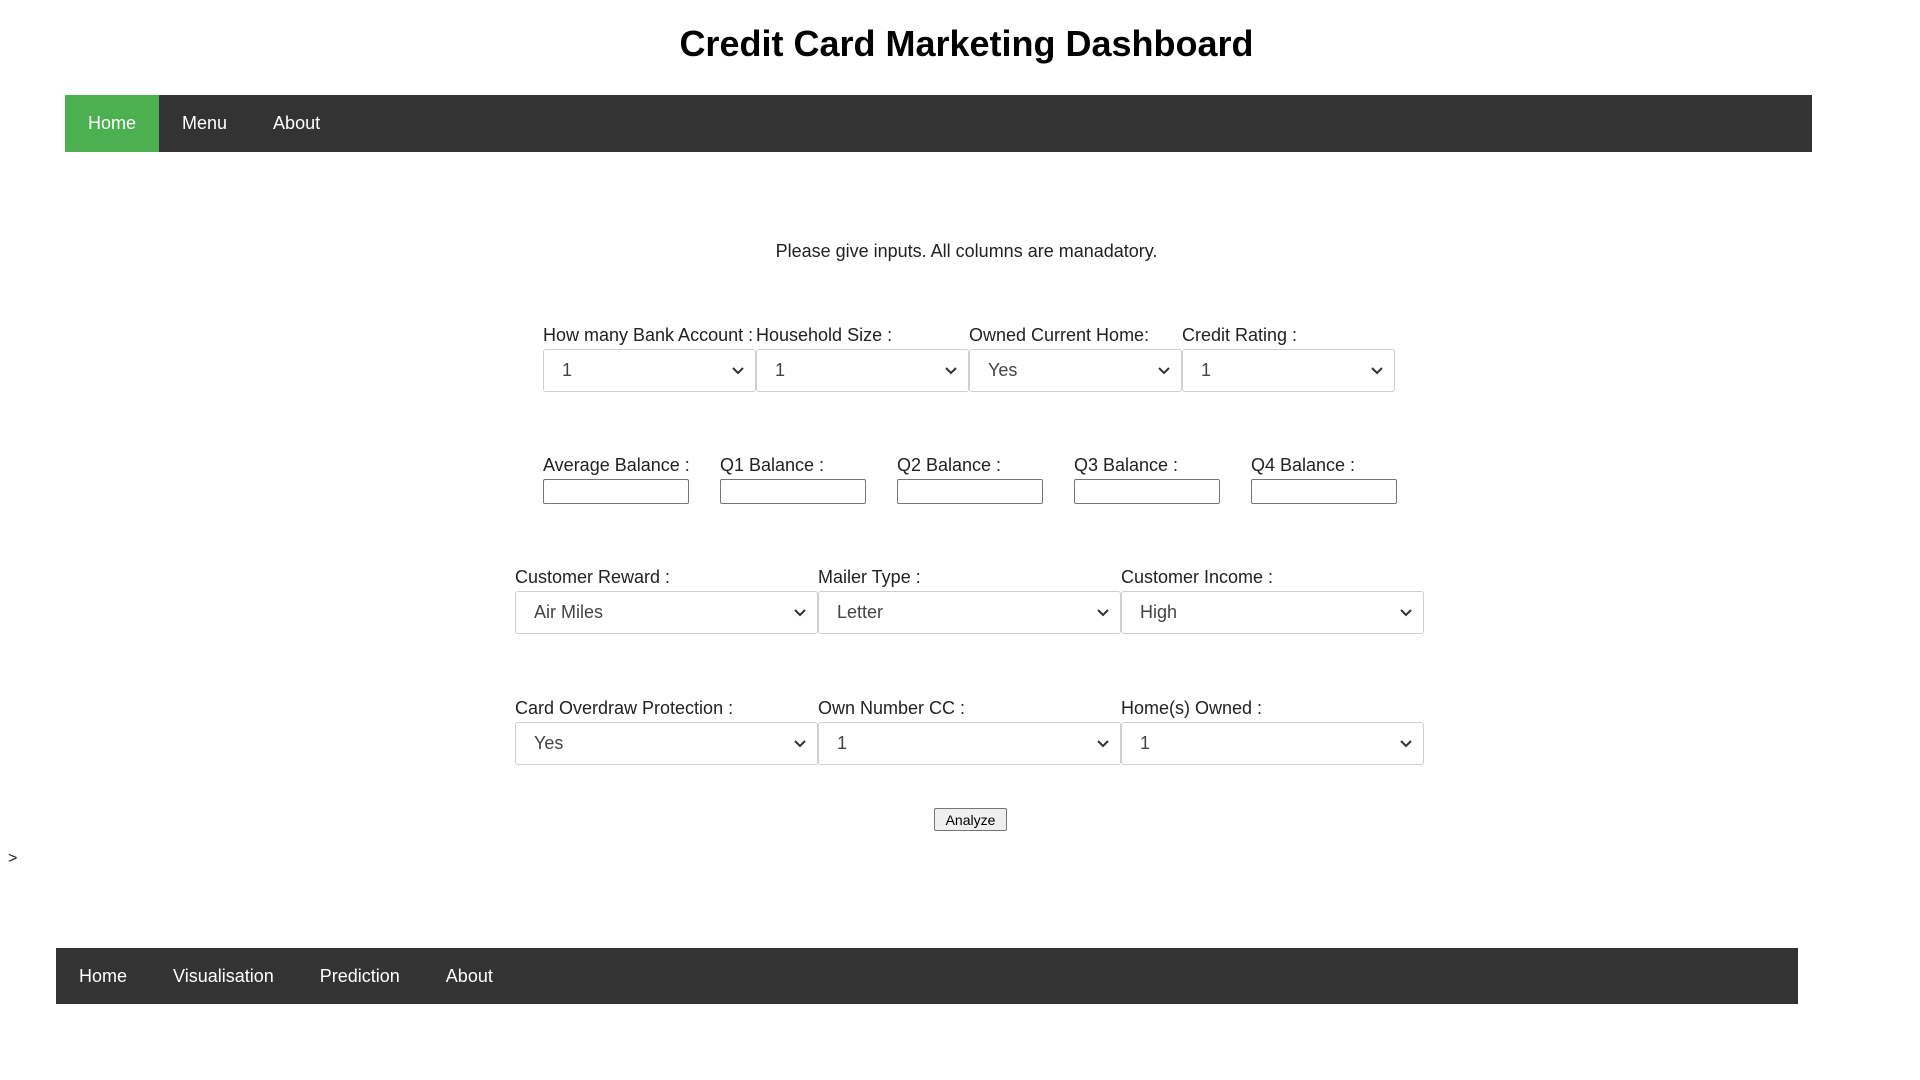 This screenshot has height=1080, width=1920. What do you see at coordinates (567, 370) in the screenshot?
I see `bank-accounts-value: 1` at bounding box center [567, 370].